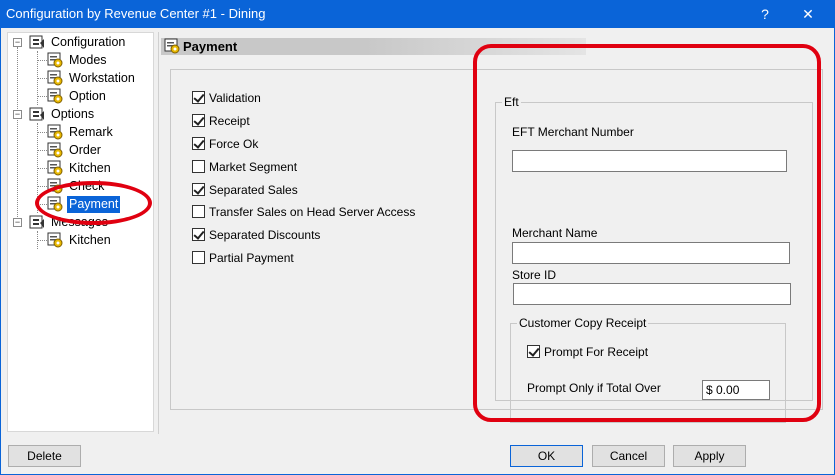  Describe the element at coordinates (652, 294) in the screenshot. I see `store-id-input` at that location.